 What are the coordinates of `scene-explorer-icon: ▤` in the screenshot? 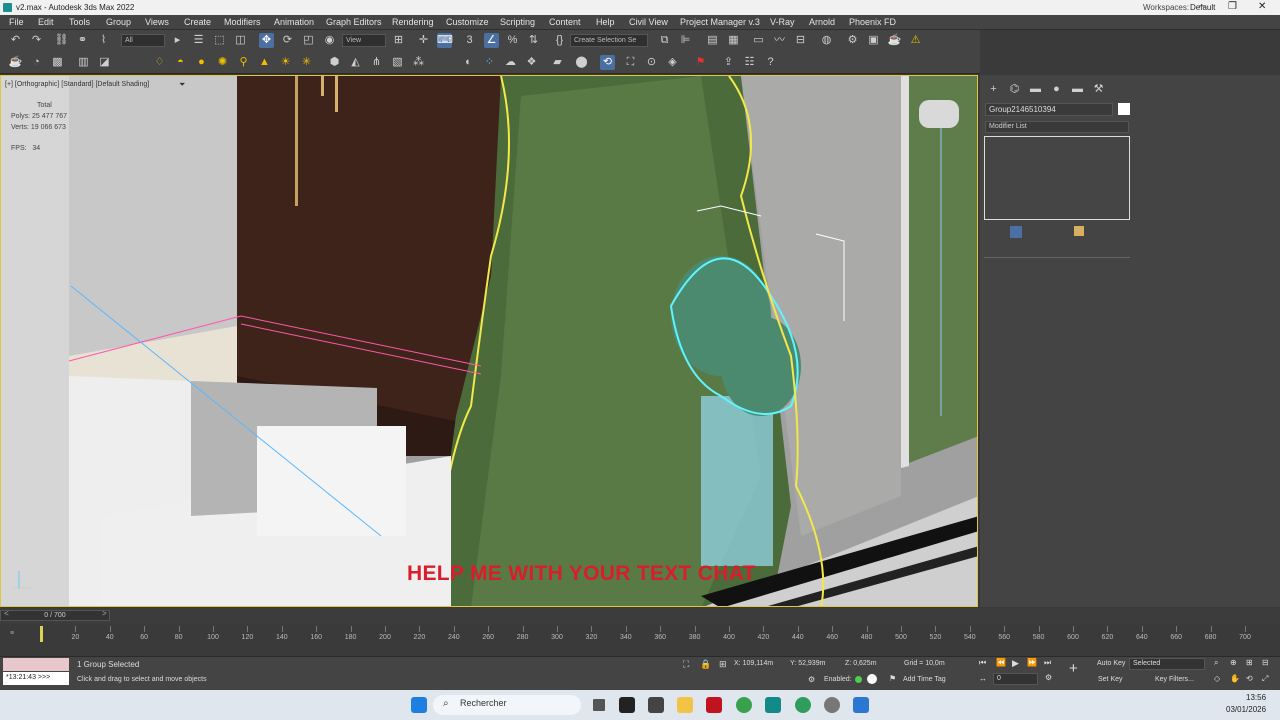 It's located at (712, 40).